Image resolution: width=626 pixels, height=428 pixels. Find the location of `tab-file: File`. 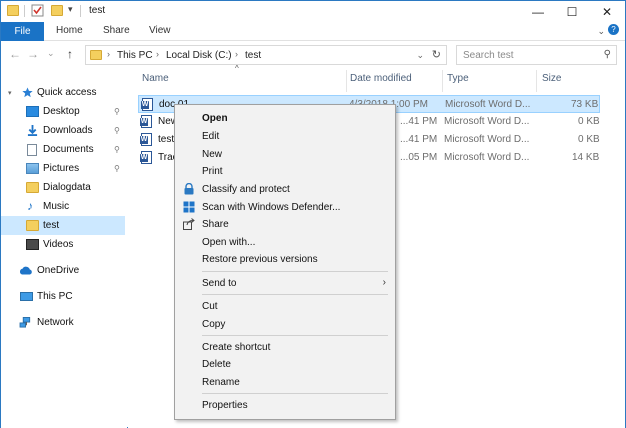

tab-file: File is located at coordinates (22, 31).